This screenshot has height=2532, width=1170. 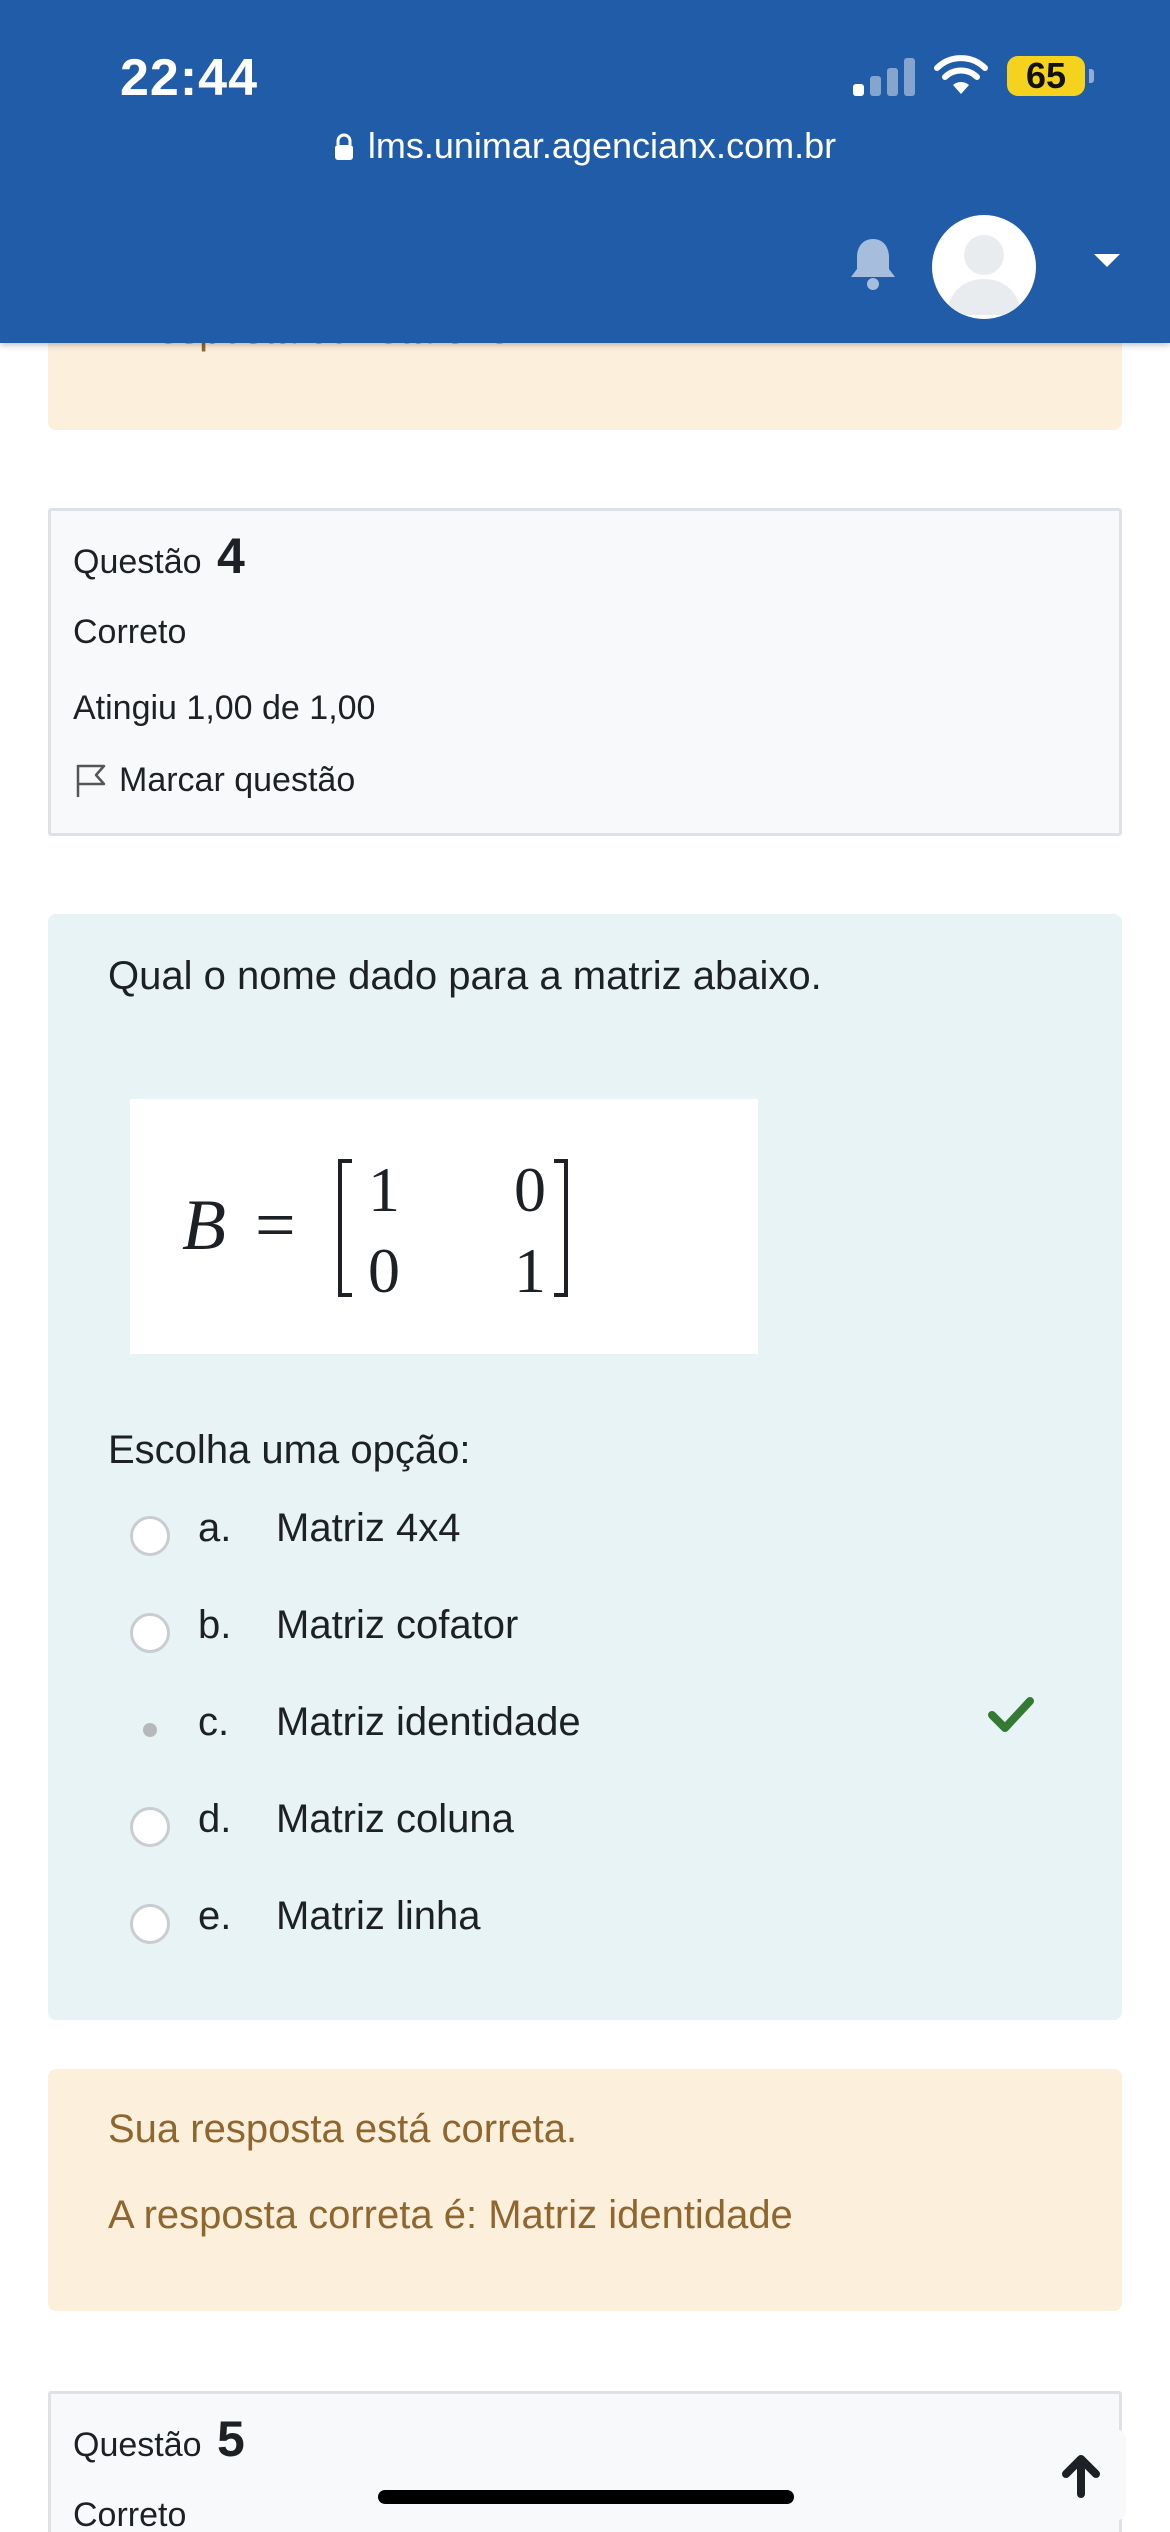 I want to click on option-letter: b., so click(x=215, y=1625).